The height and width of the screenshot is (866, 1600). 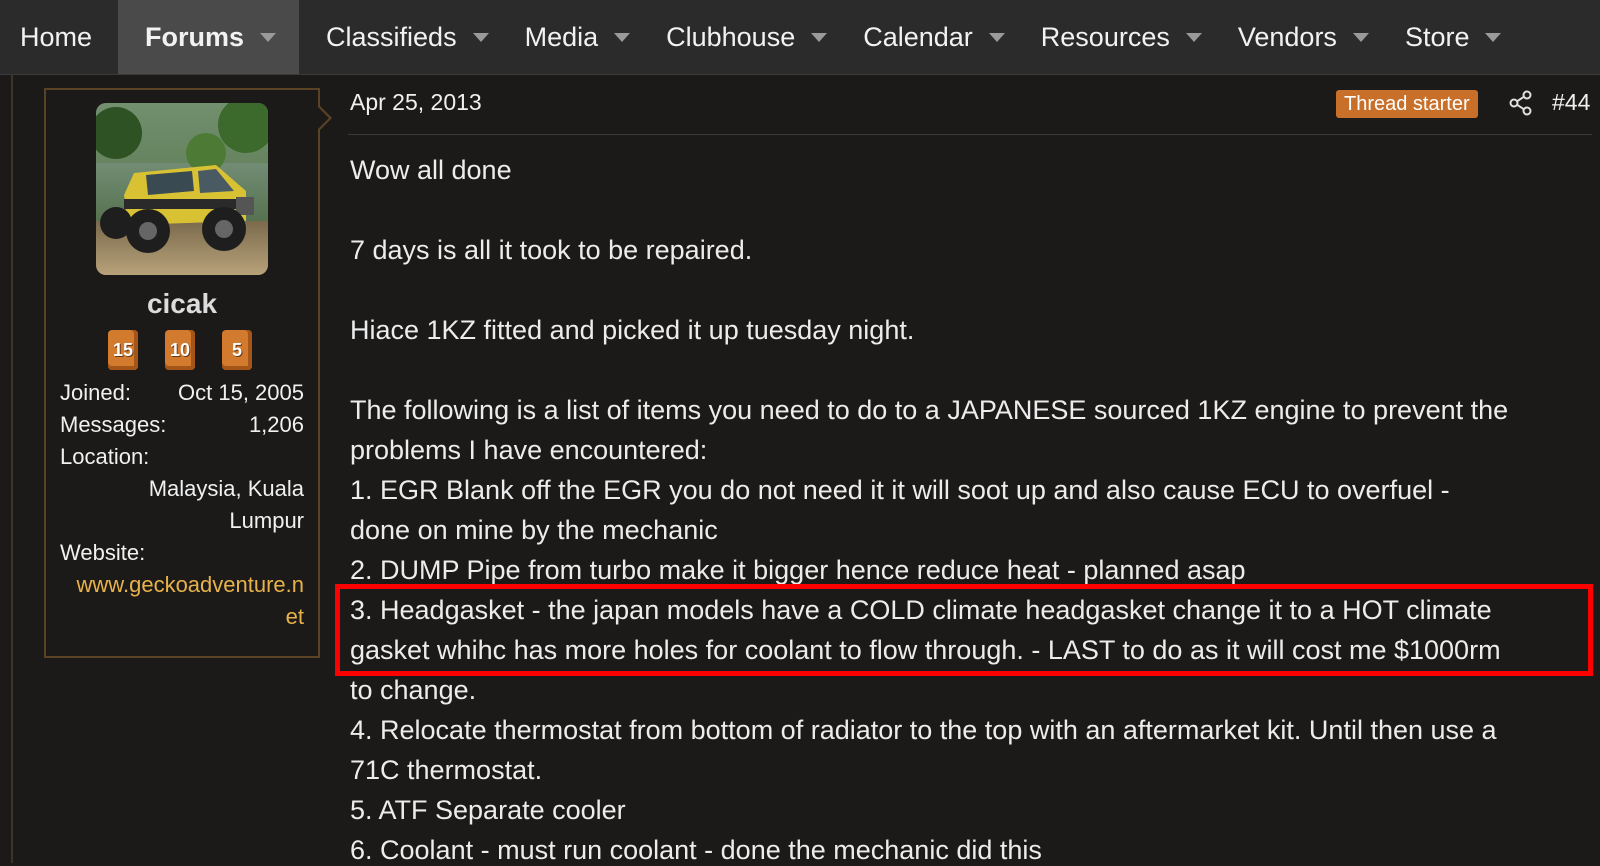 I want to click on thread-starter-badge: Thread starter, so click(x=1407, y=104).